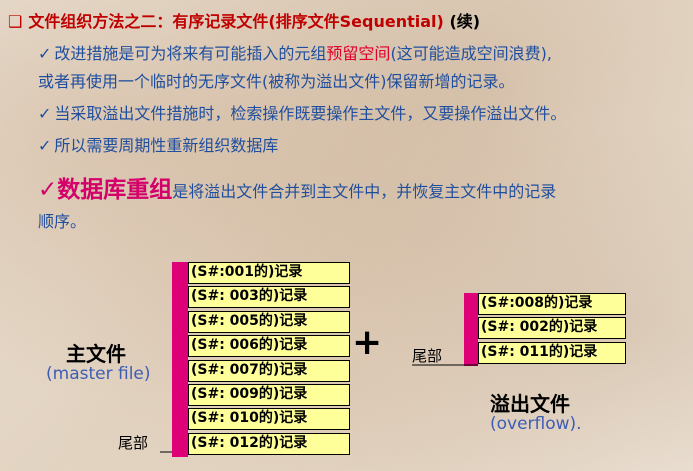 The width and height of the screenshot is (693, 471). I want to click on tail-pointer-lines, so click(319, 408).